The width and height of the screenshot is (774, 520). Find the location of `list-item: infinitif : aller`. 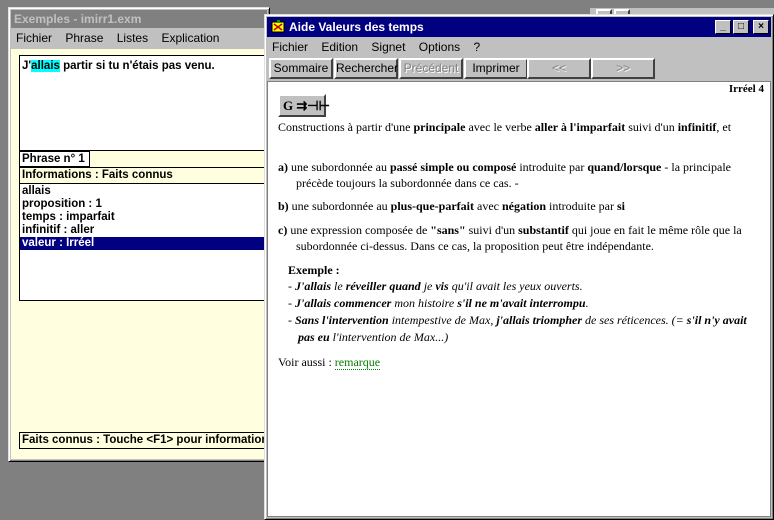

list-item: infinitif : aller is located at coordinates (144, 230).